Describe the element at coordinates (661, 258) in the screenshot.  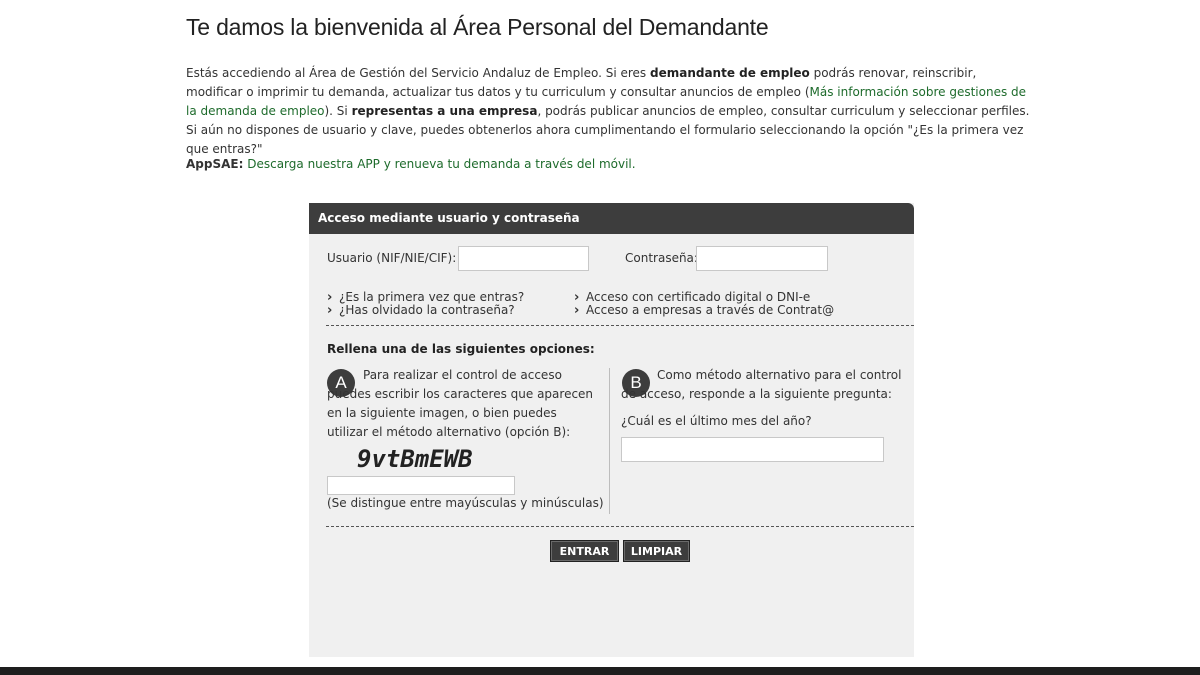
I see `password-label: Contraseña:` at that location.